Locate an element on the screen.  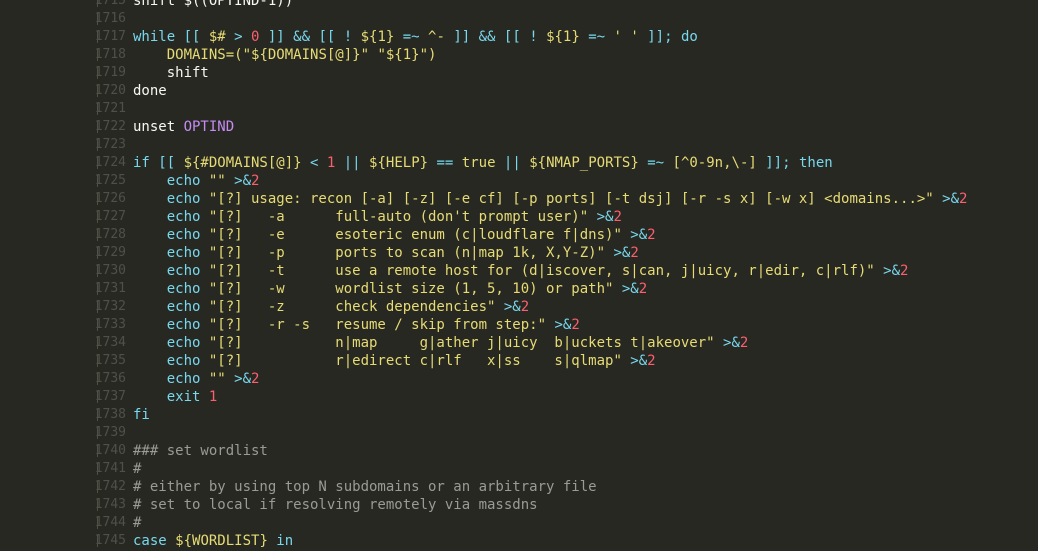
line-code: done is located at coordinates (150, 91).